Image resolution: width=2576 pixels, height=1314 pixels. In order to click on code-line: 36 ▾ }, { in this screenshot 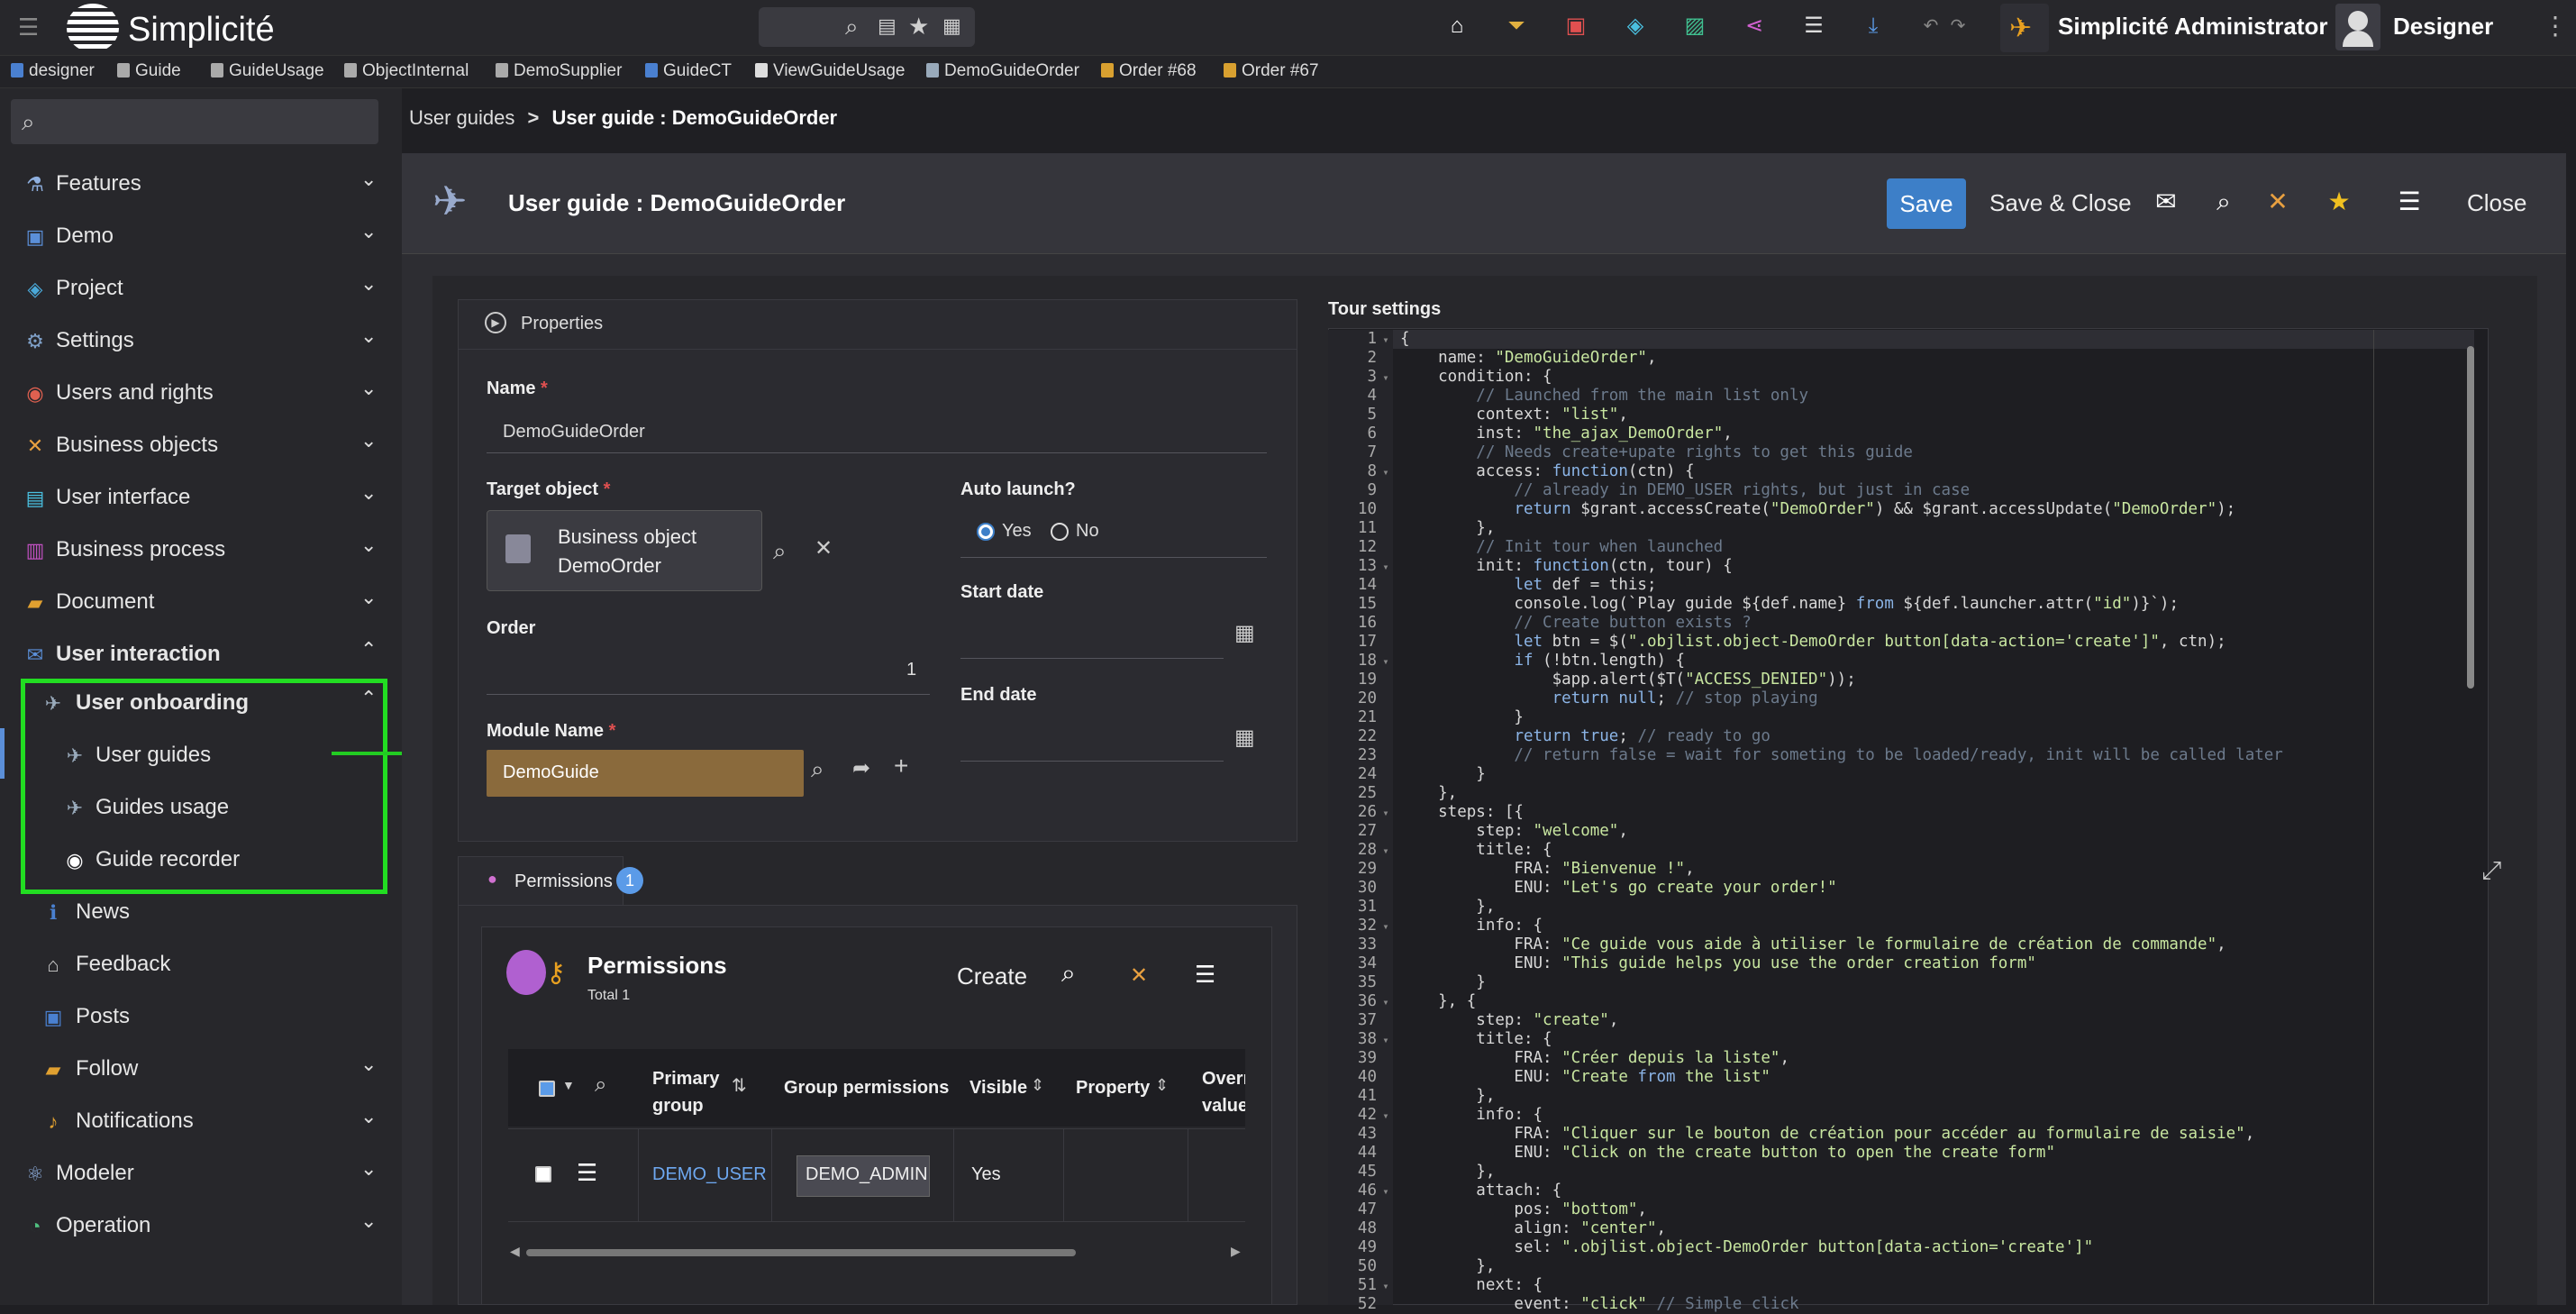, I will do `click(1805, 1001)`.